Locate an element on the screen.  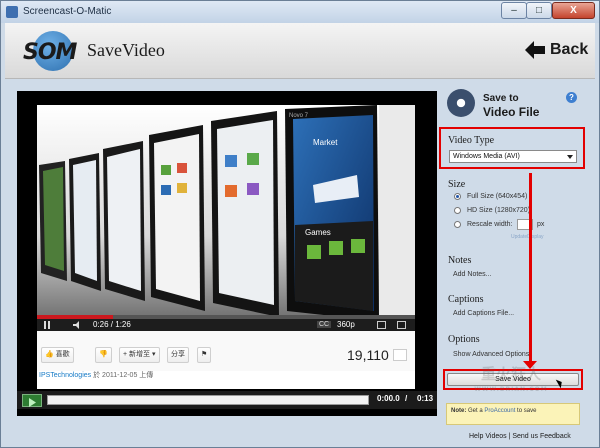
channel-link: IPSTechnologies is located at coordinates (65, 375).